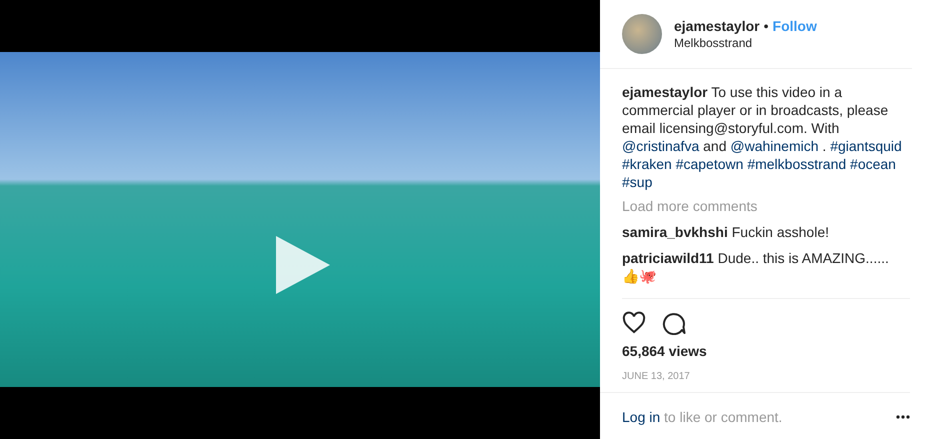  I want to click on views-count: 65,864 views, so click(664, 350).